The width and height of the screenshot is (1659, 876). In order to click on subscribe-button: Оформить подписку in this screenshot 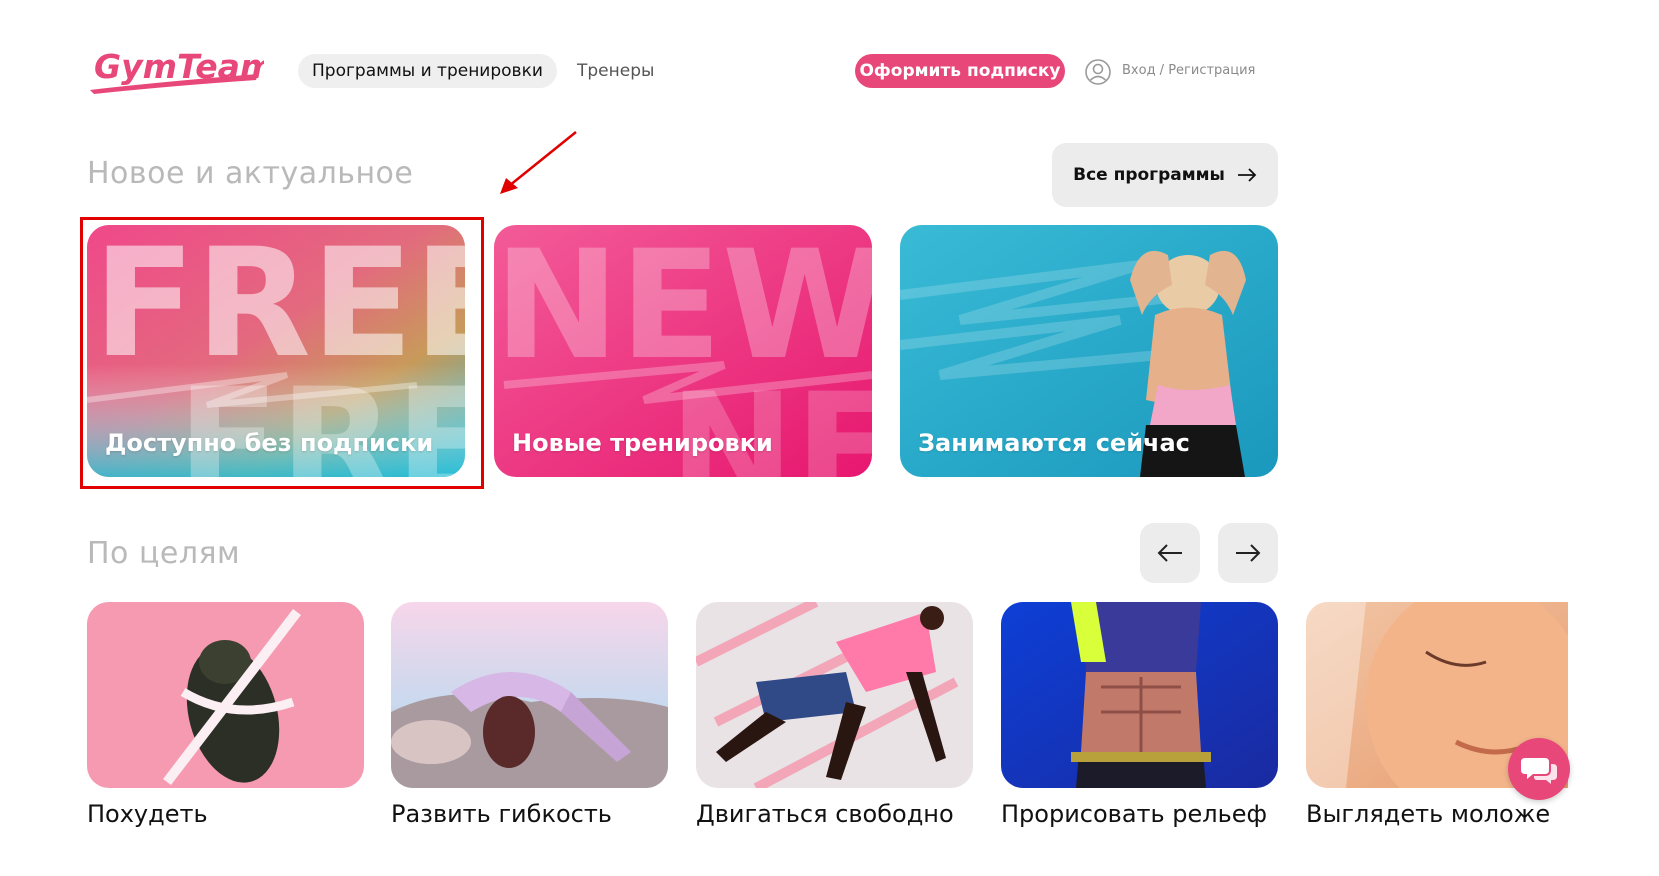, I will do `click(960, 71)`.